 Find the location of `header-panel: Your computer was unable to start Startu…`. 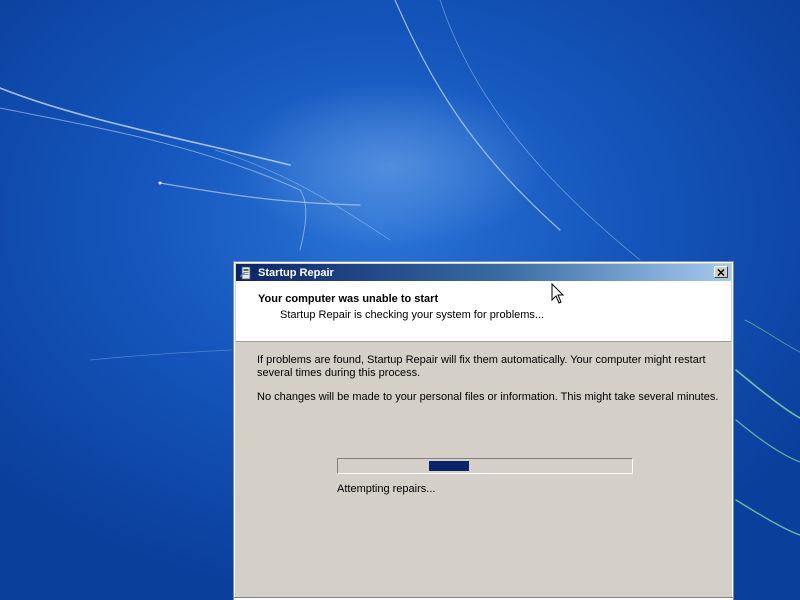

header-panel: Your computer was unable to start Startu… is located at coordinates (483, 311).